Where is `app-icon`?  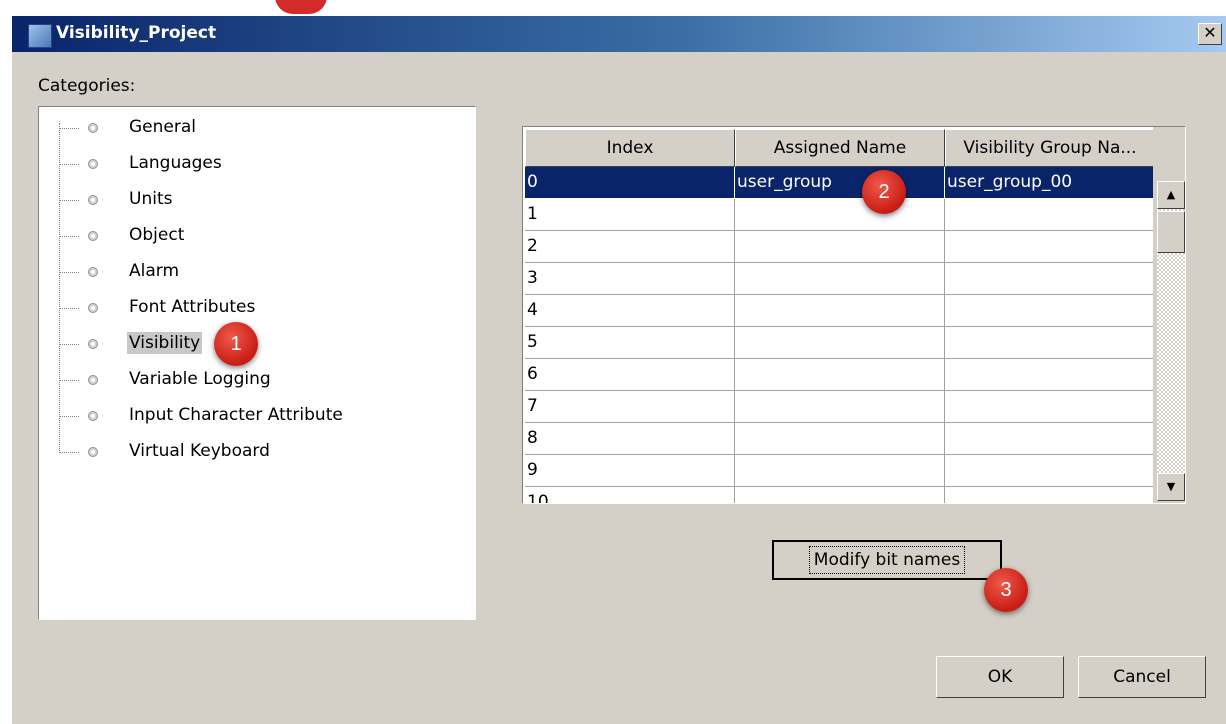 app-icon is located at coordinates (40, 36).